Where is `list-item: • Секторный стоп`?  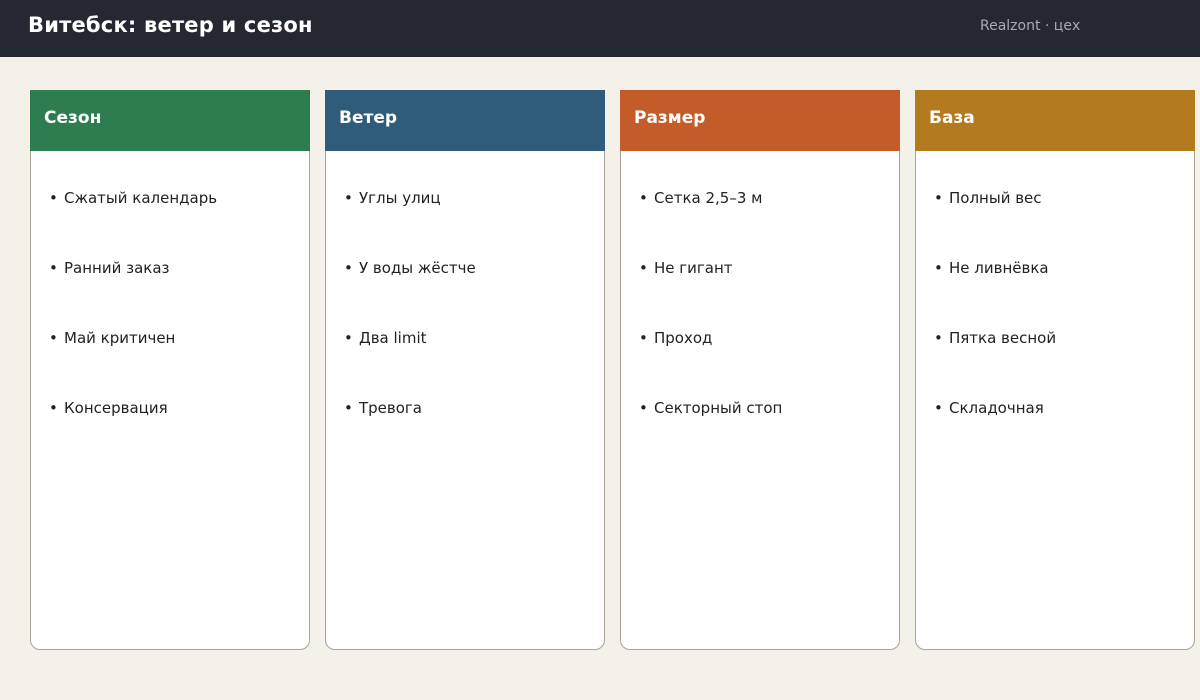 list-item: • Секторный стоп is located at coordinates (711, 408).